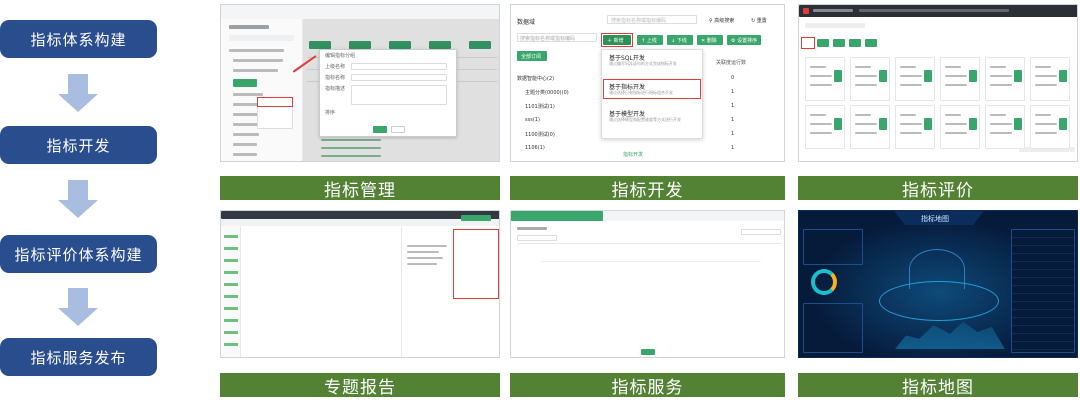 This screenshot has height=408, width=1080. I want to click on map-title: 指标地图, so click(935, 219).